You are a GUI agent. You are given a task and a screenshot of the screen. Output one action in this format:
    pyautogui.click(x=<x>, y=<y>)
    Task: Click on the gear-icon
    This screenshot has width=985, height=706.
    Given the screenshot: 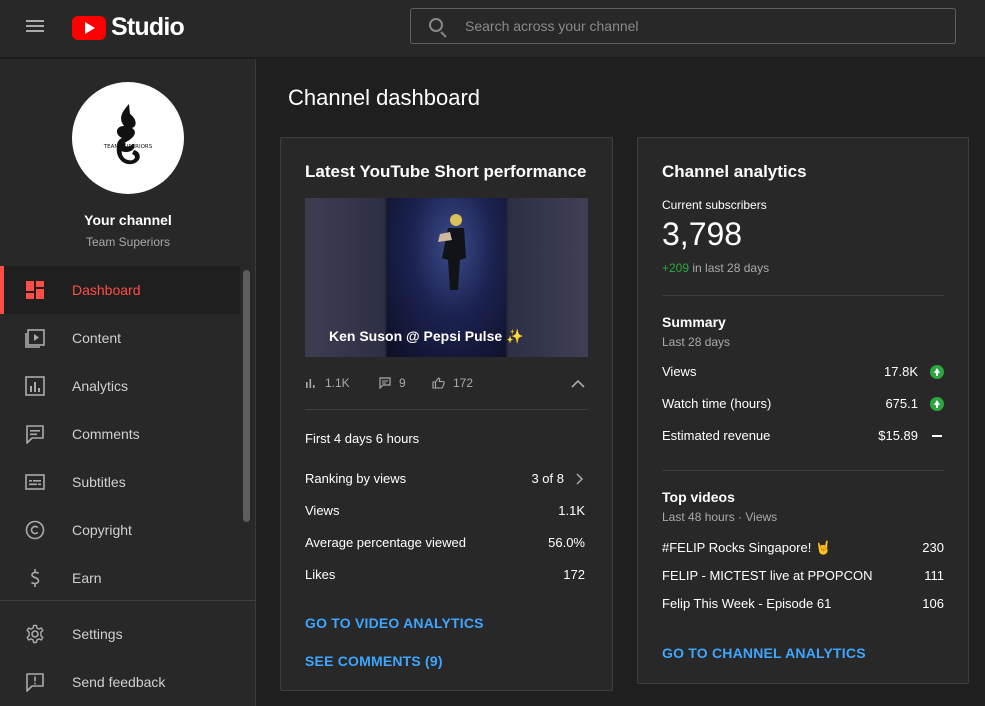 What is the action you would take?
    pyautogui.click(x=35, y=634)
    